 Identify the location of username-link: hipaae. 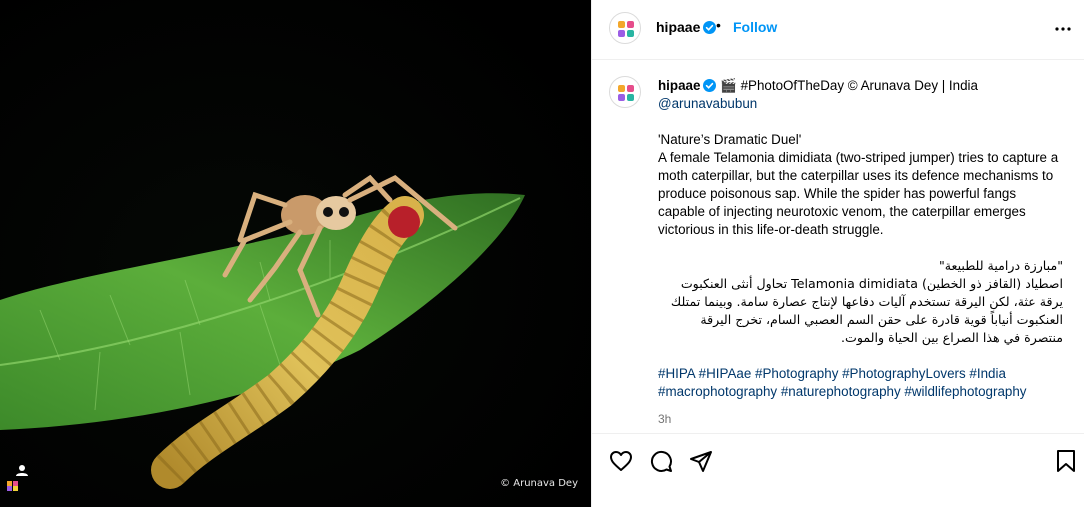
(686, 27).